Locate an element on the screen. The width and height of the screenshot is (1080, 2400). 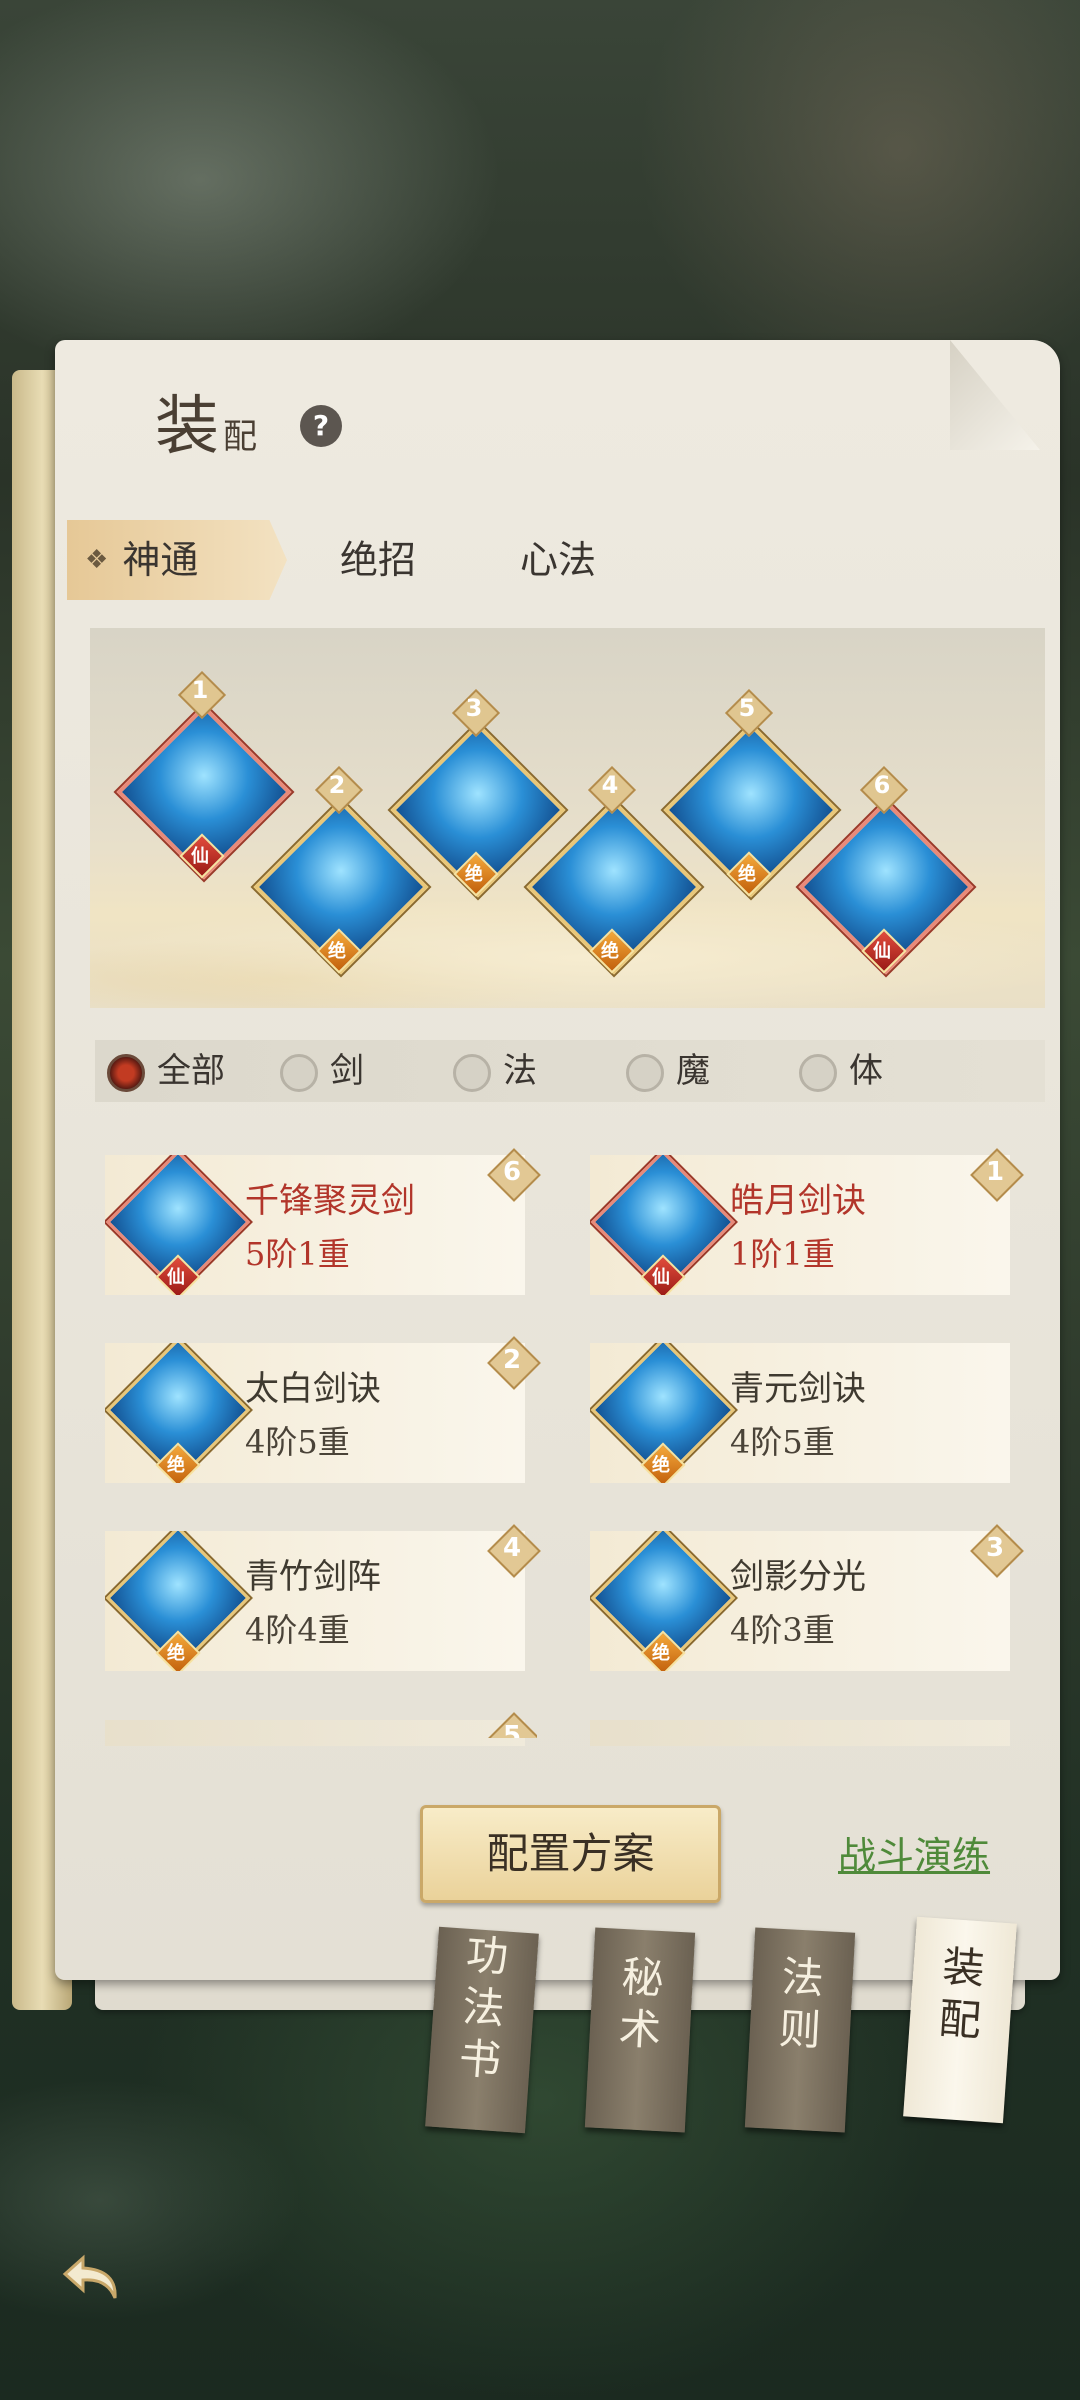
slot-number: 2 is located at coordinates (339, 790).